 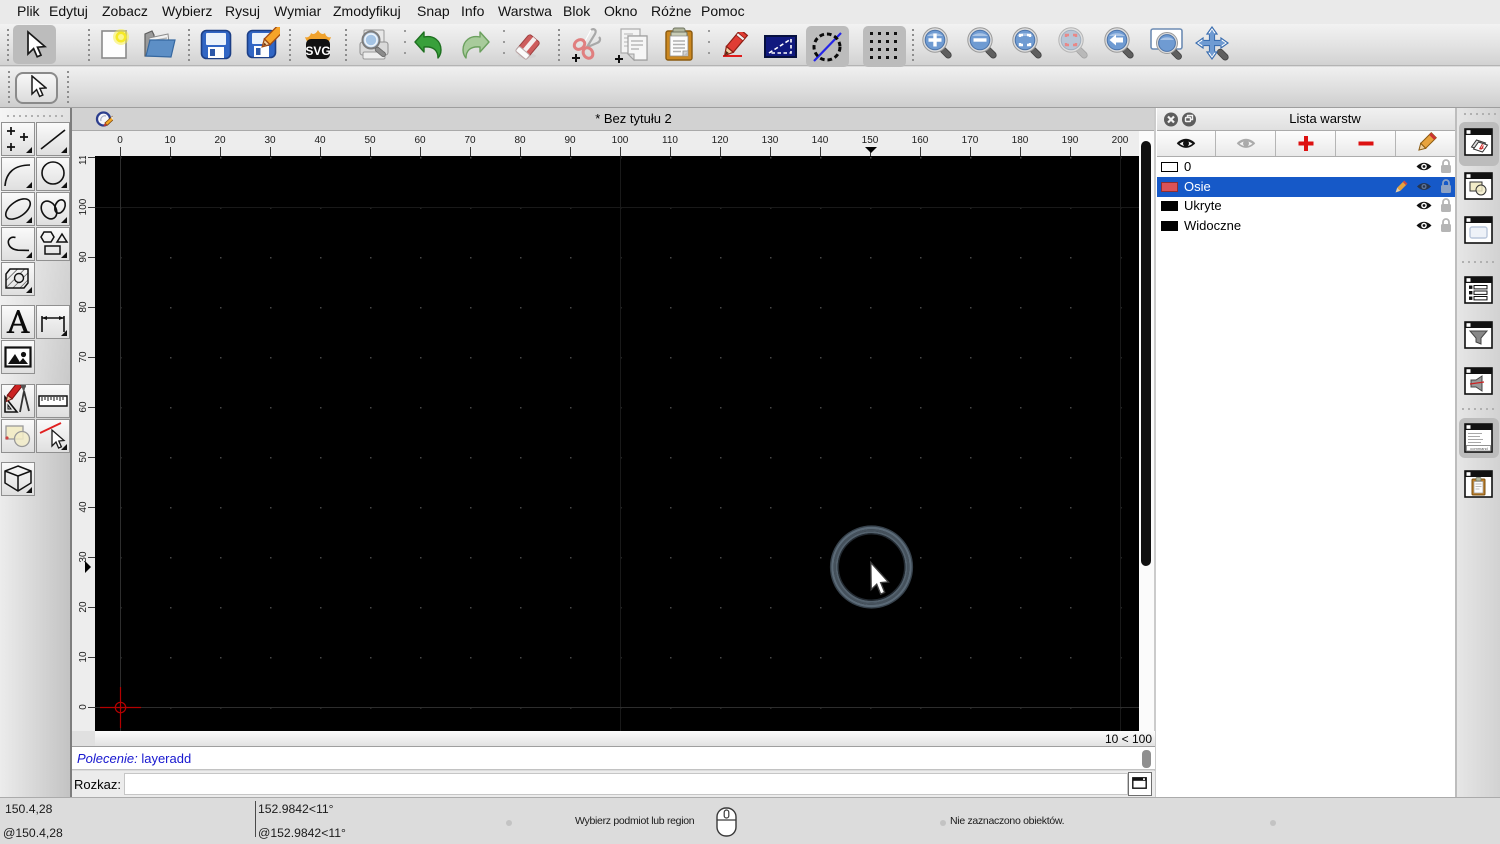 I want to click on svg-text: 120, so click(x=720, y=140).